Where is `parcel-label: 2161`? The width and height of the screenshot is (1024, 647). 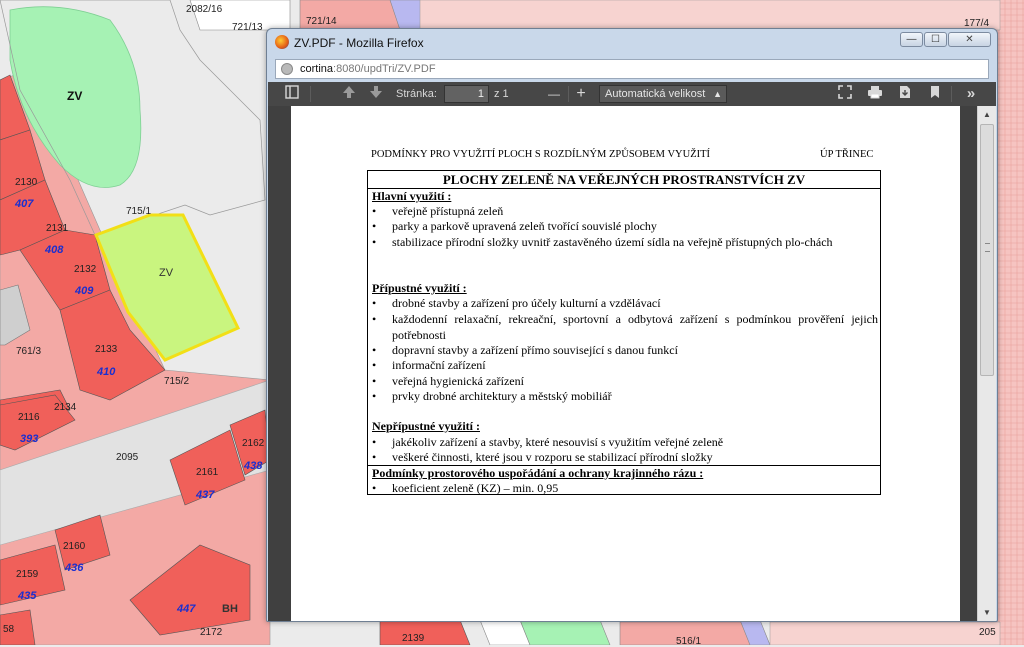 parcel-label: 2161 is located at coordinates (207, 472).